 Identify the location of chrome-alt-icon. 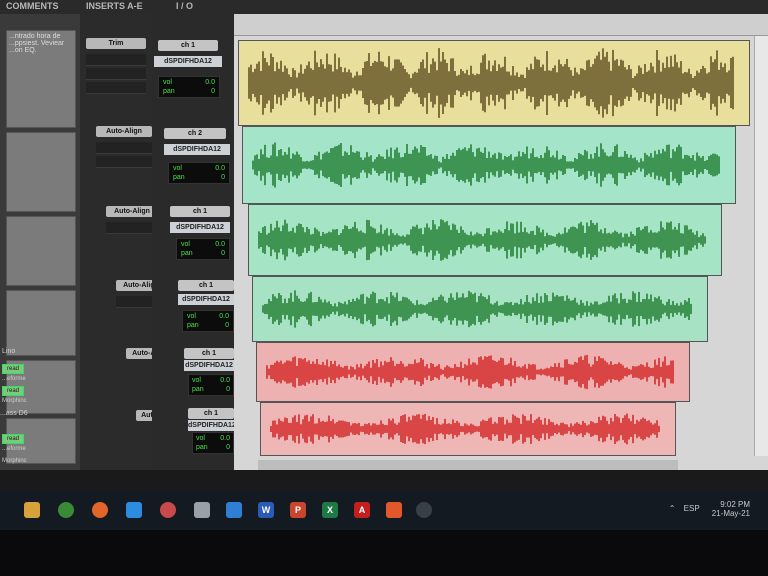
(168, 510).